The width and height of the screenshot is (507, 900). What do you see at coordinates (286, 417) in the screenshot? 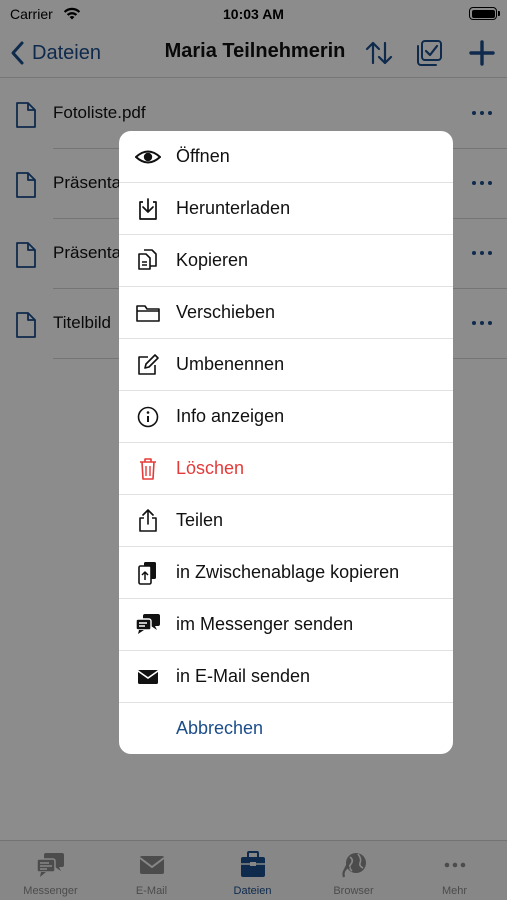
I see `menu-item-info: Info anzeigen` at bounding box center [286, 417].